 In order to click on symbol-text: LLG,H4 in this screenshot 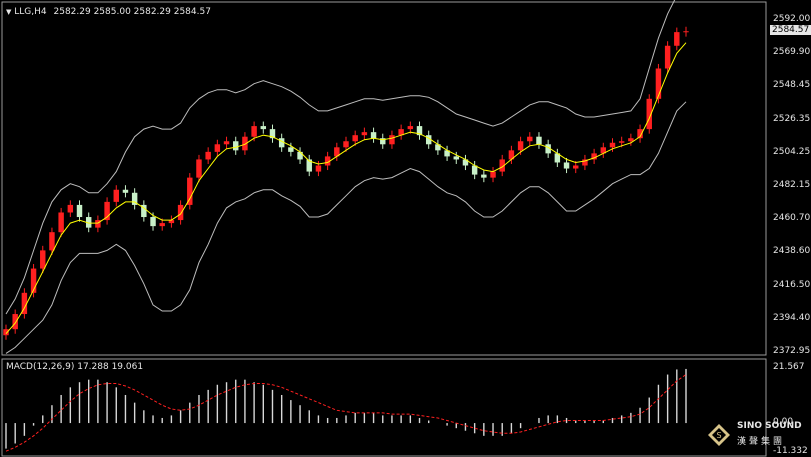, I will do `click(30, 12)`.